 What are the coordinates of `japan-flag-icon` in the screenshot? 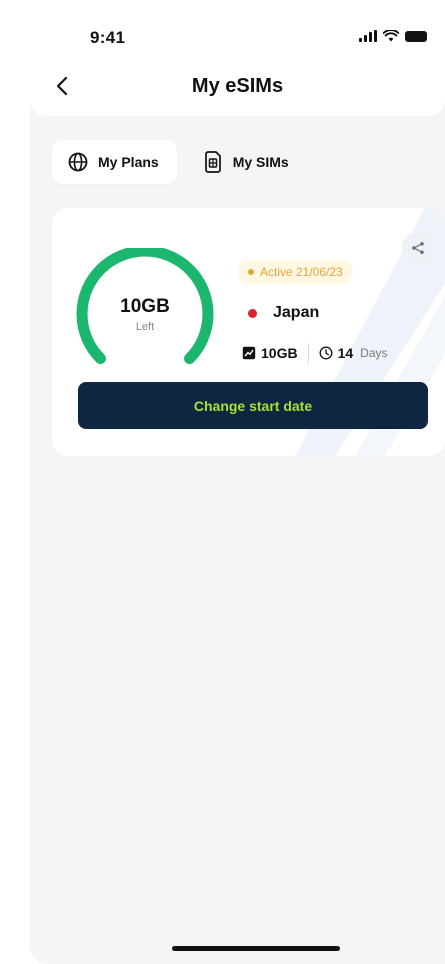 It's located at (252, 313).